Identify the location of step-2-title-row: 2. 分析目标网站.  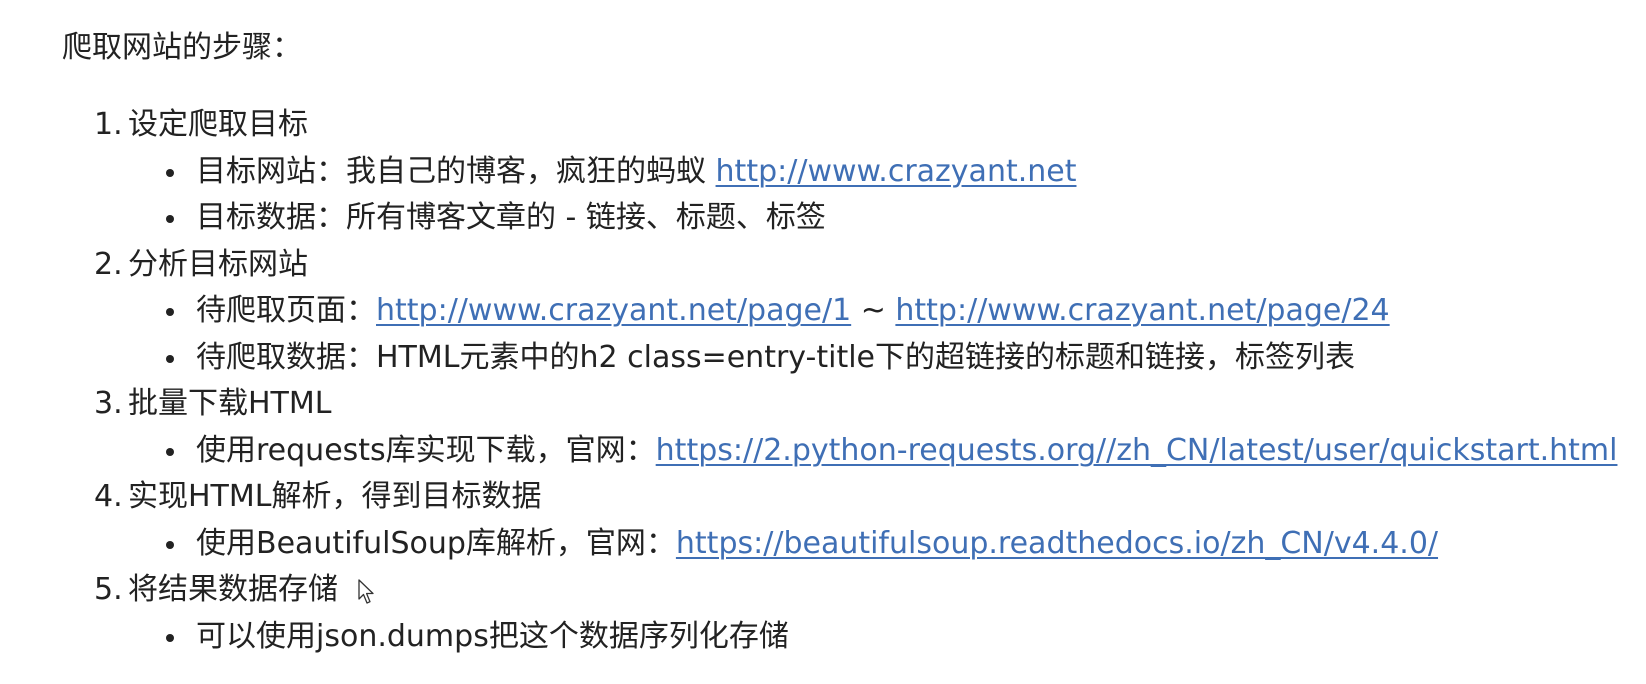
(808, 265).